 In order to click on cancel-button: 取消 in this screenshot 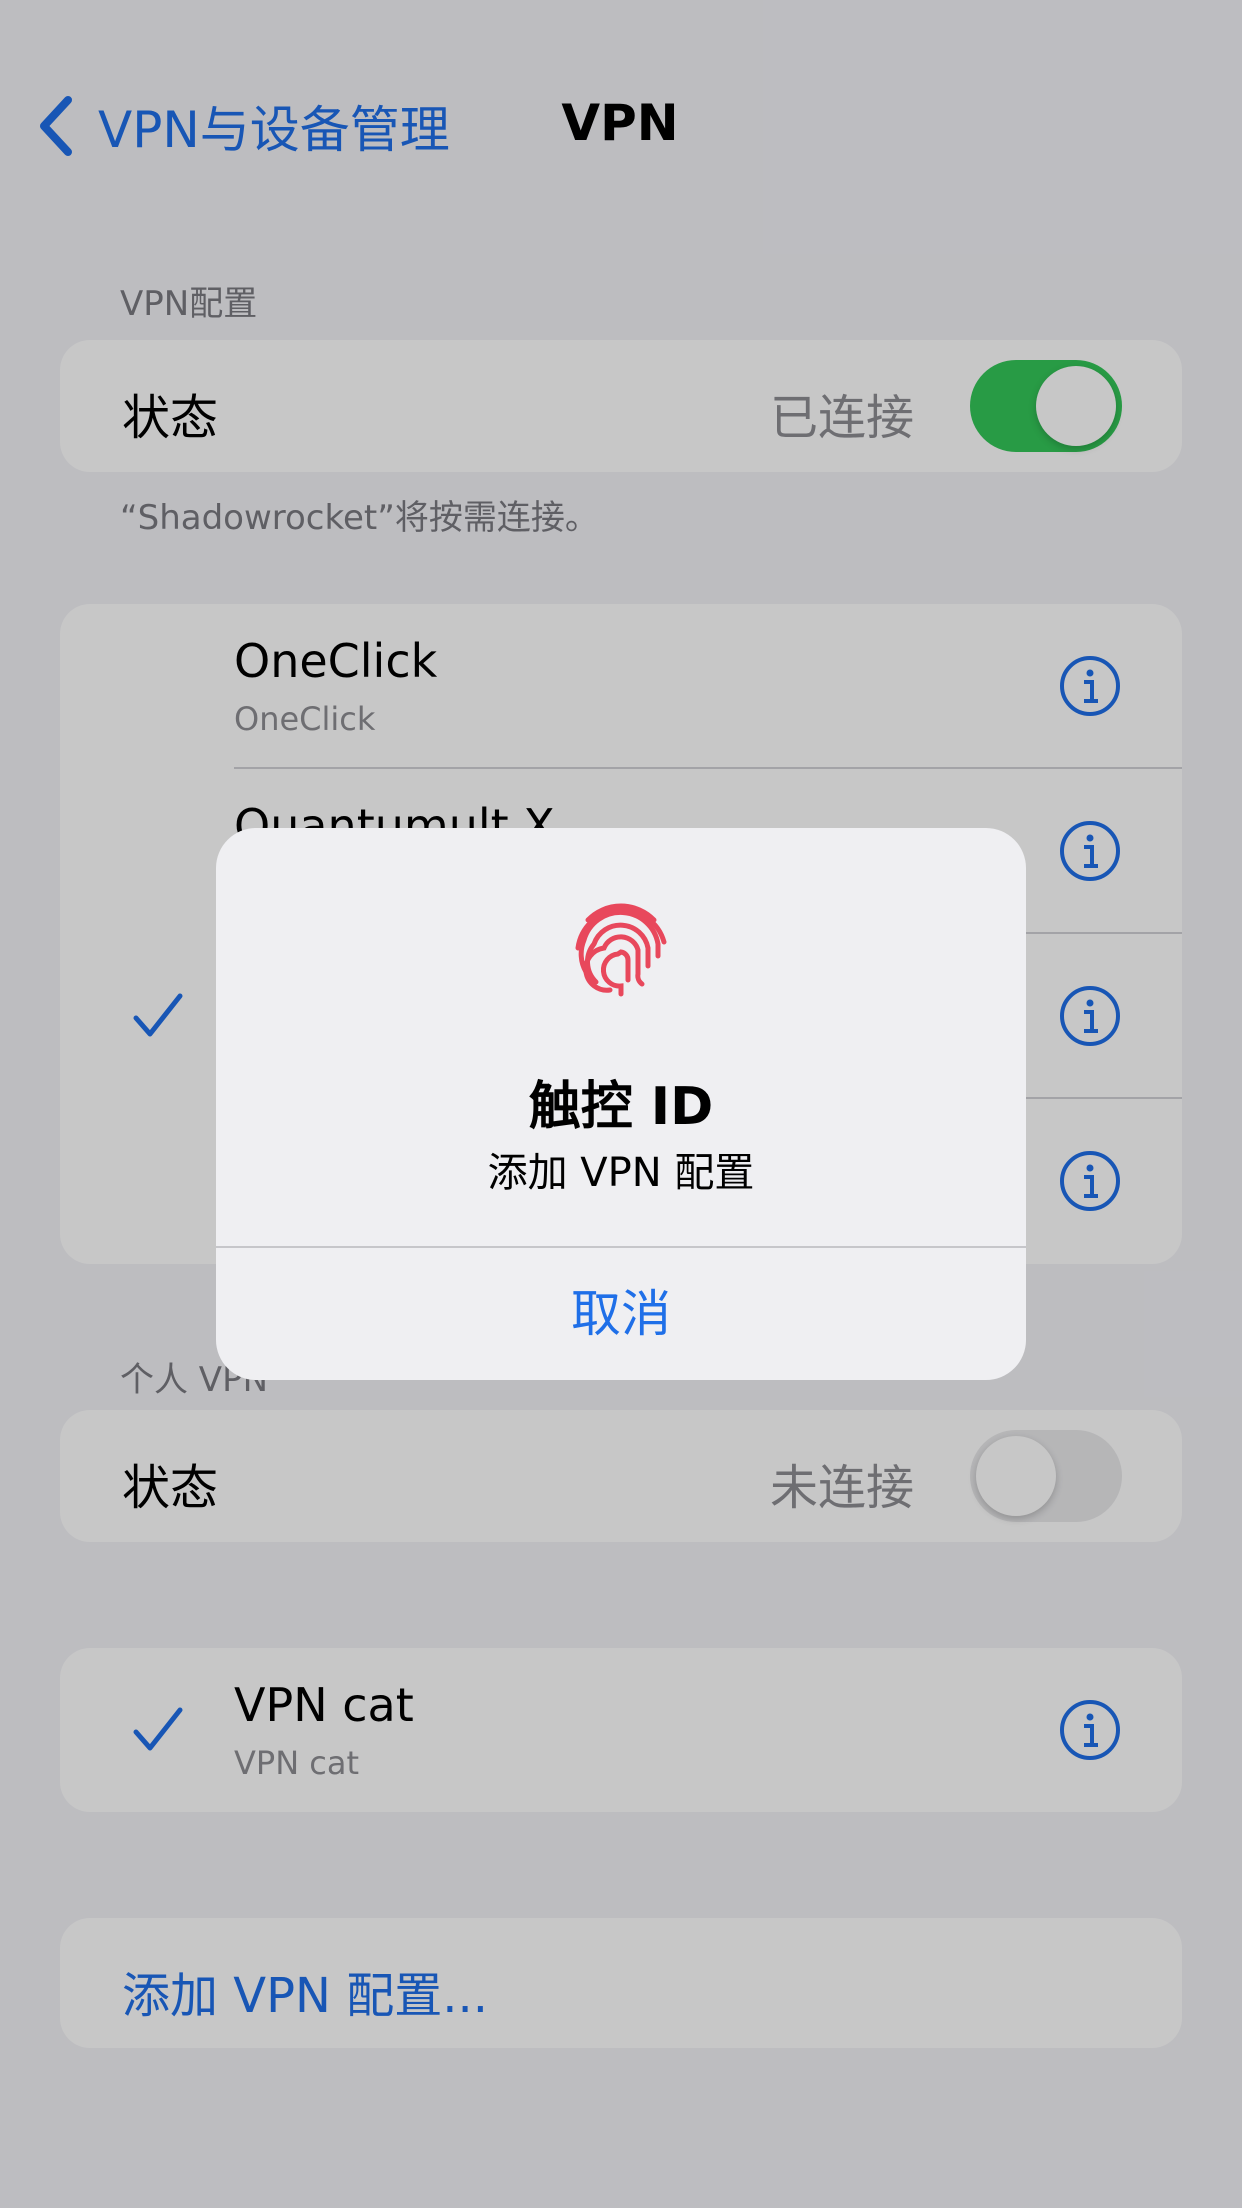, I will do `click(621, 1314)`.